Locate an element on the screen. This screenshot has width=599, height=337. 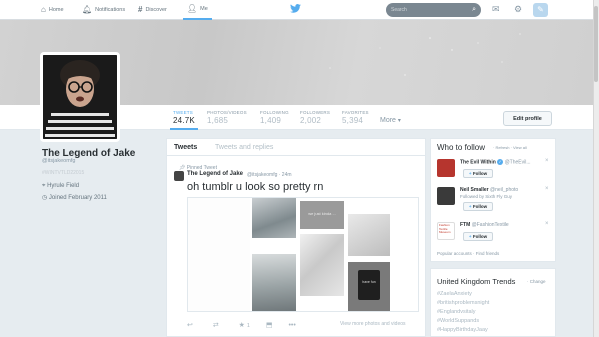
avatar-photo is located at coordinates (80, 97).